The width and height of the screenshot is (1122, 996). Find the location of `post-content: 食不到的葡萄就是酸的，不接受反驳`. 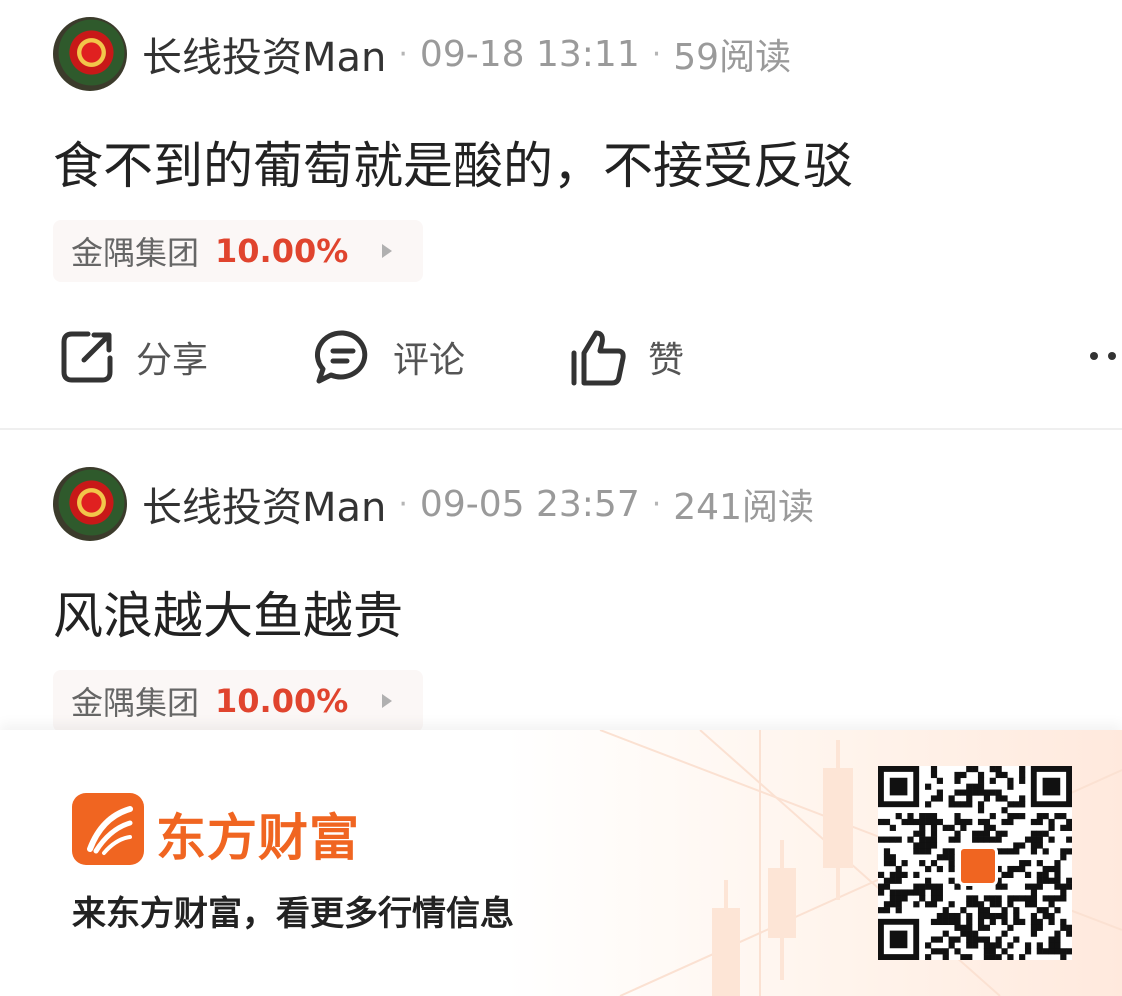

post-content: 食不到的葡萄就是酸的，不接受反驳 is located at coordinates (453, 162).